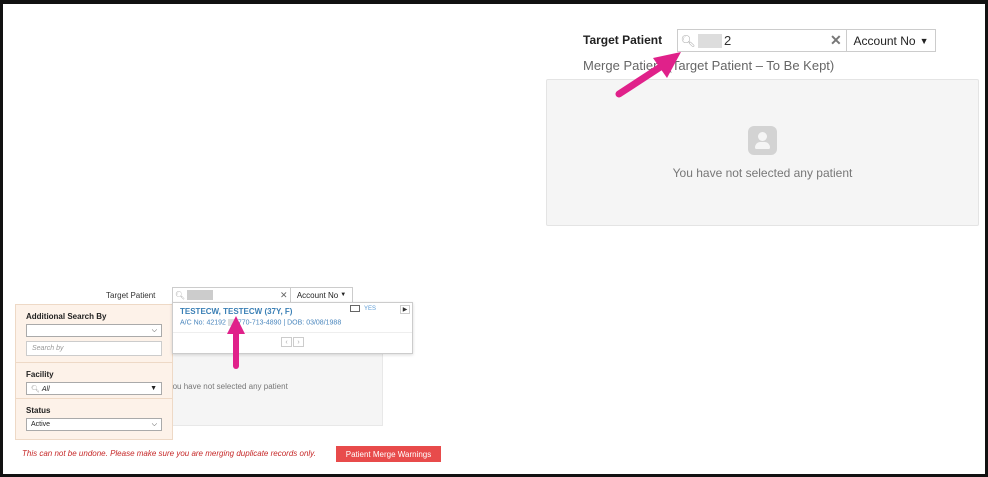 This screenshot has width=988, height=477. What do you see at coordinates (41, 424) in the screenshot?
I see `status-value: Active` at bounding box center [41, 424].